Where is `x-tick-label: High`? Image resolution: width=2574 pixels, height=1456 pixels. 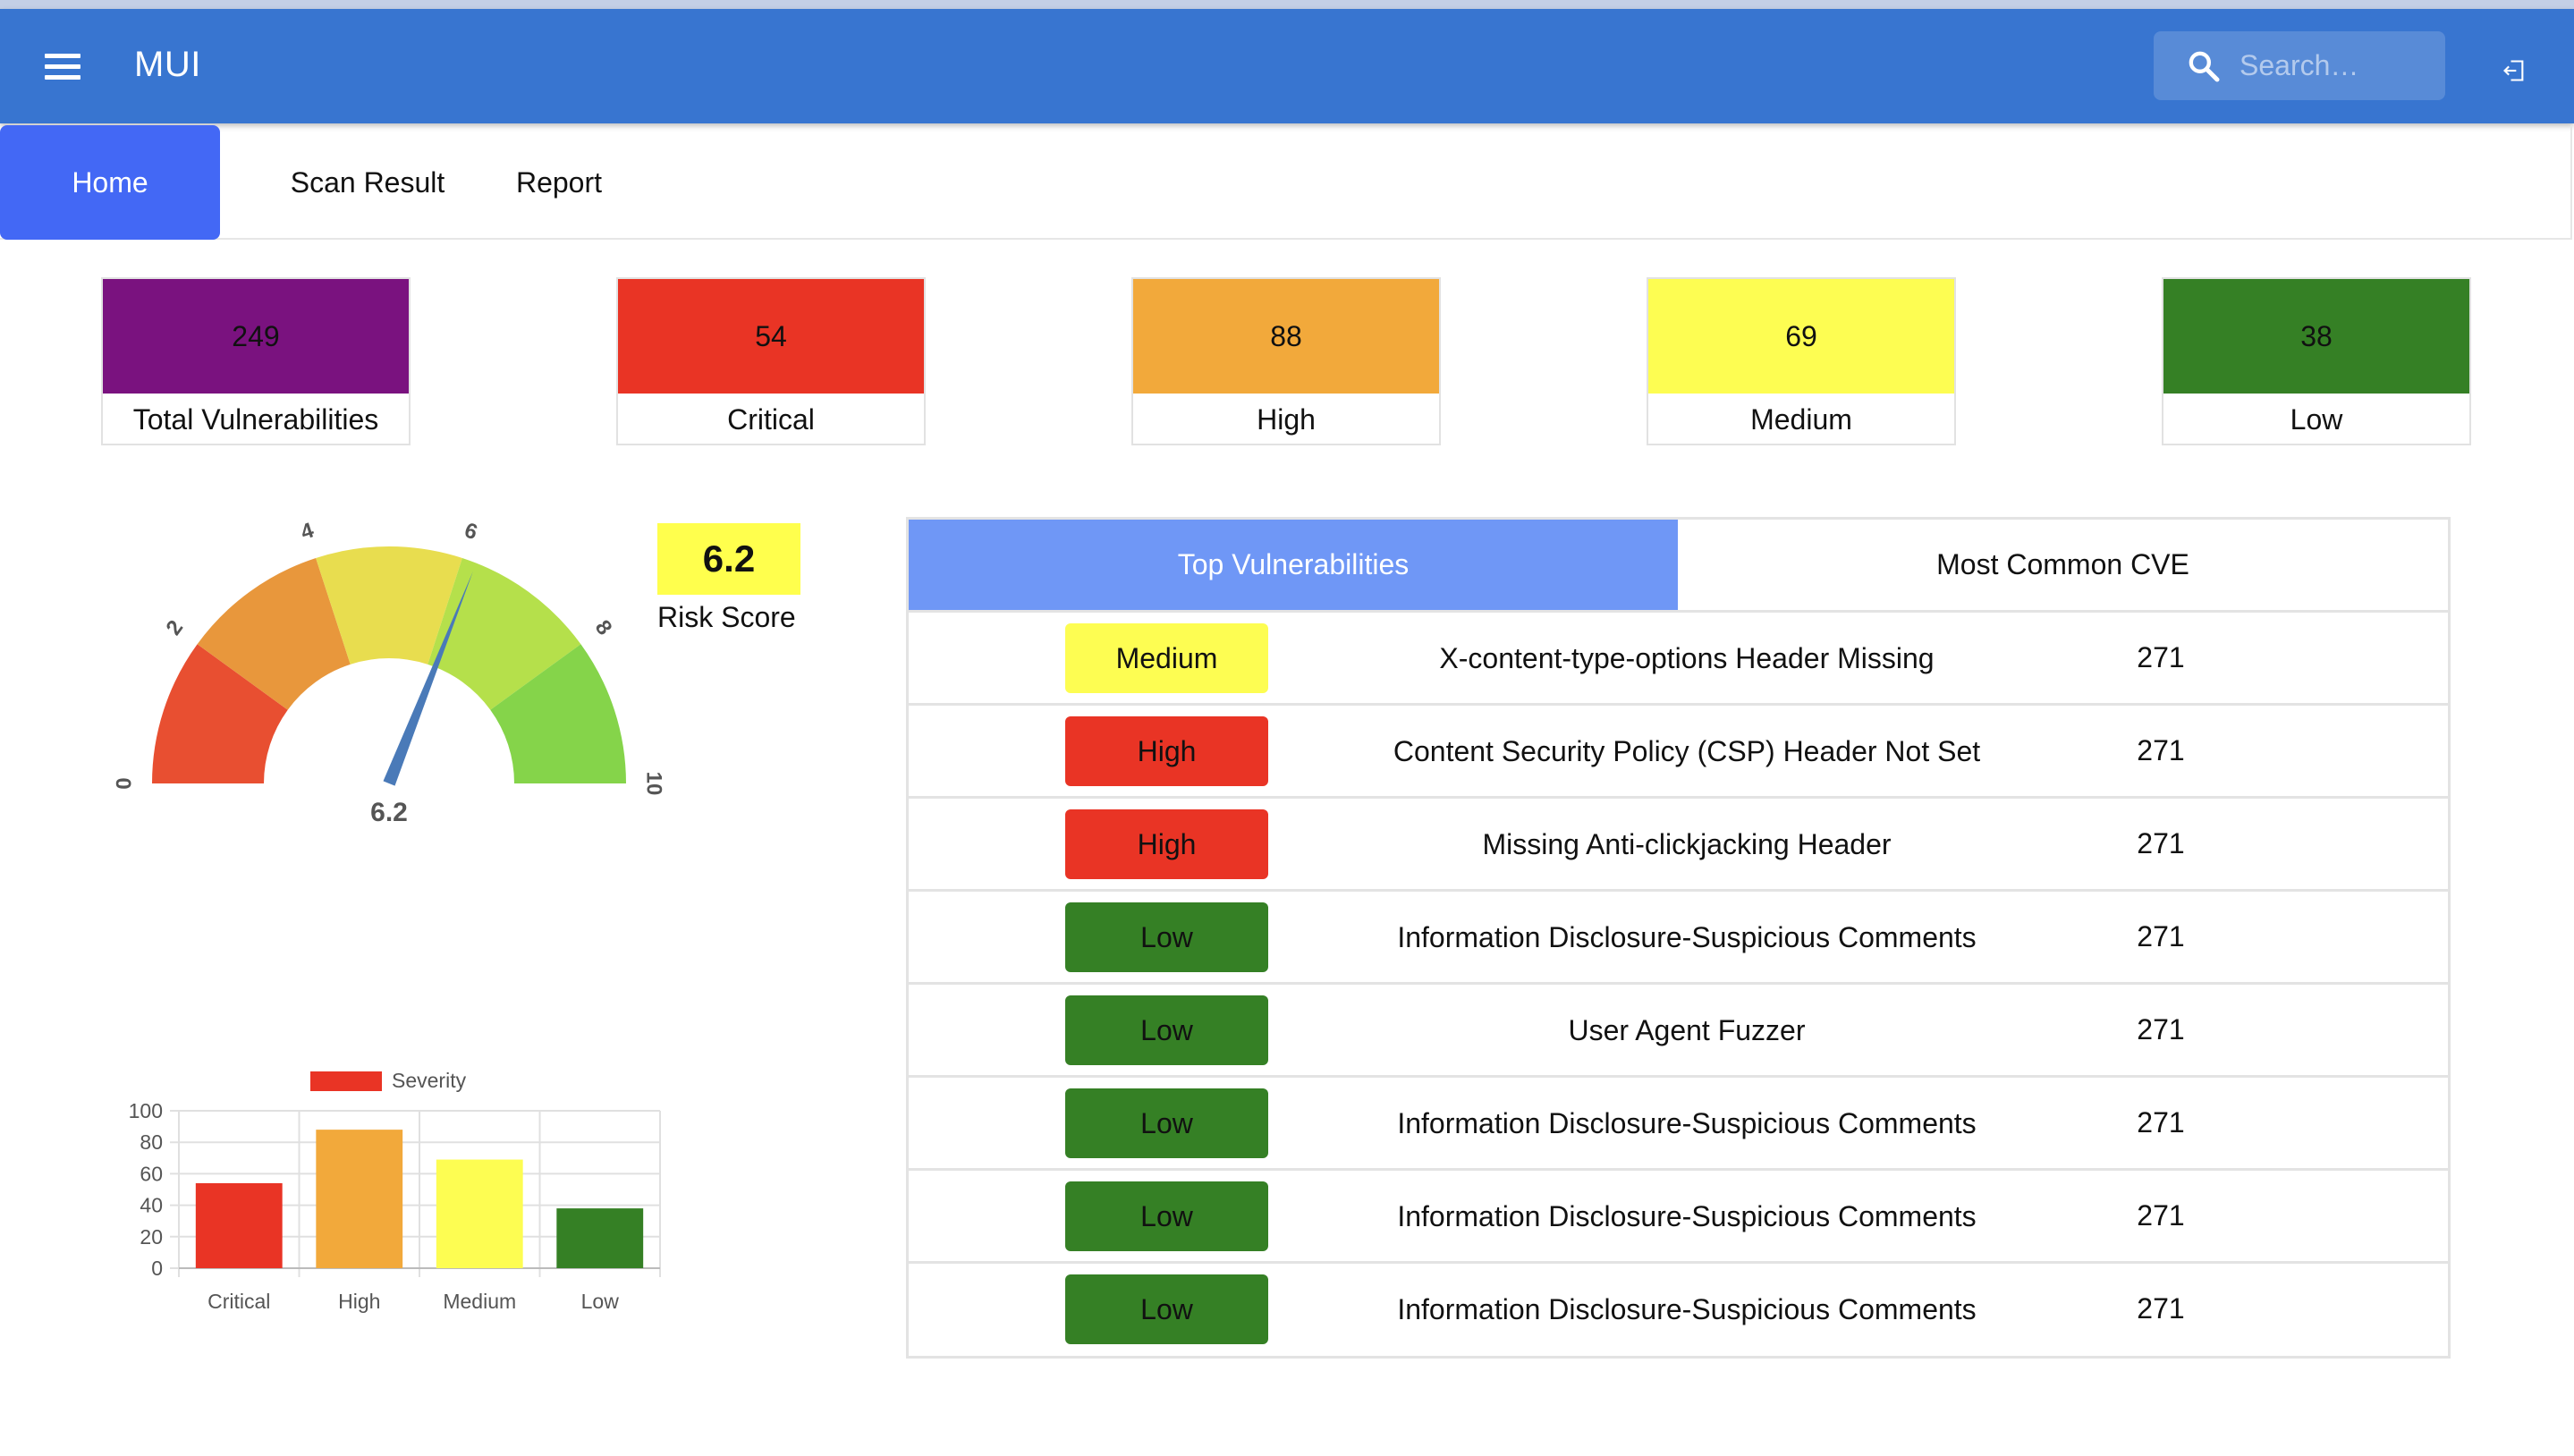 x-tick-label: High is located at coordinates (359, 1301).